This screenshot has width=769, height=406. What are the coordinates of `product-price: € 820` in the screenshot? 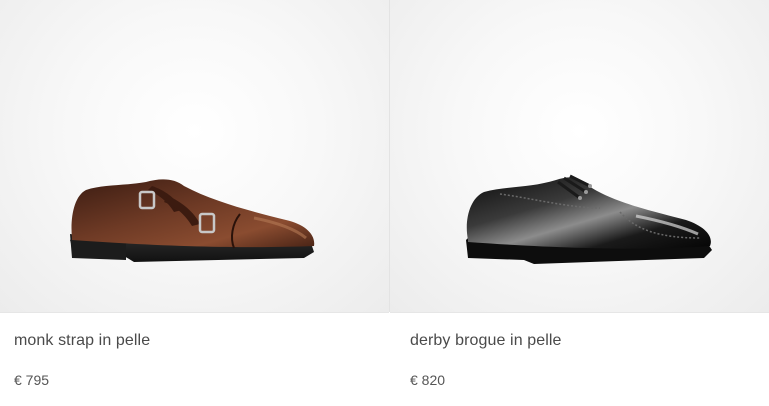 It's located at (428, 380).